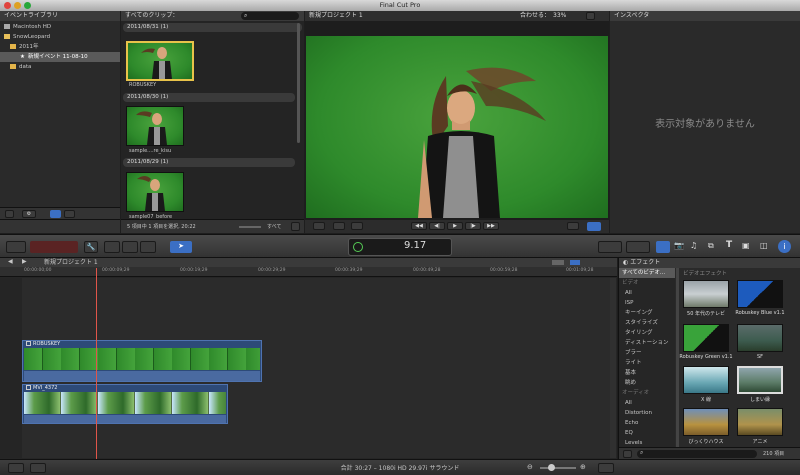 The height and width of the screenshot is (475, 800). Describe the element at coordinates (706, 357) in the screenshot. I see `effect-label: Robuskey Green v1.1` at that location.